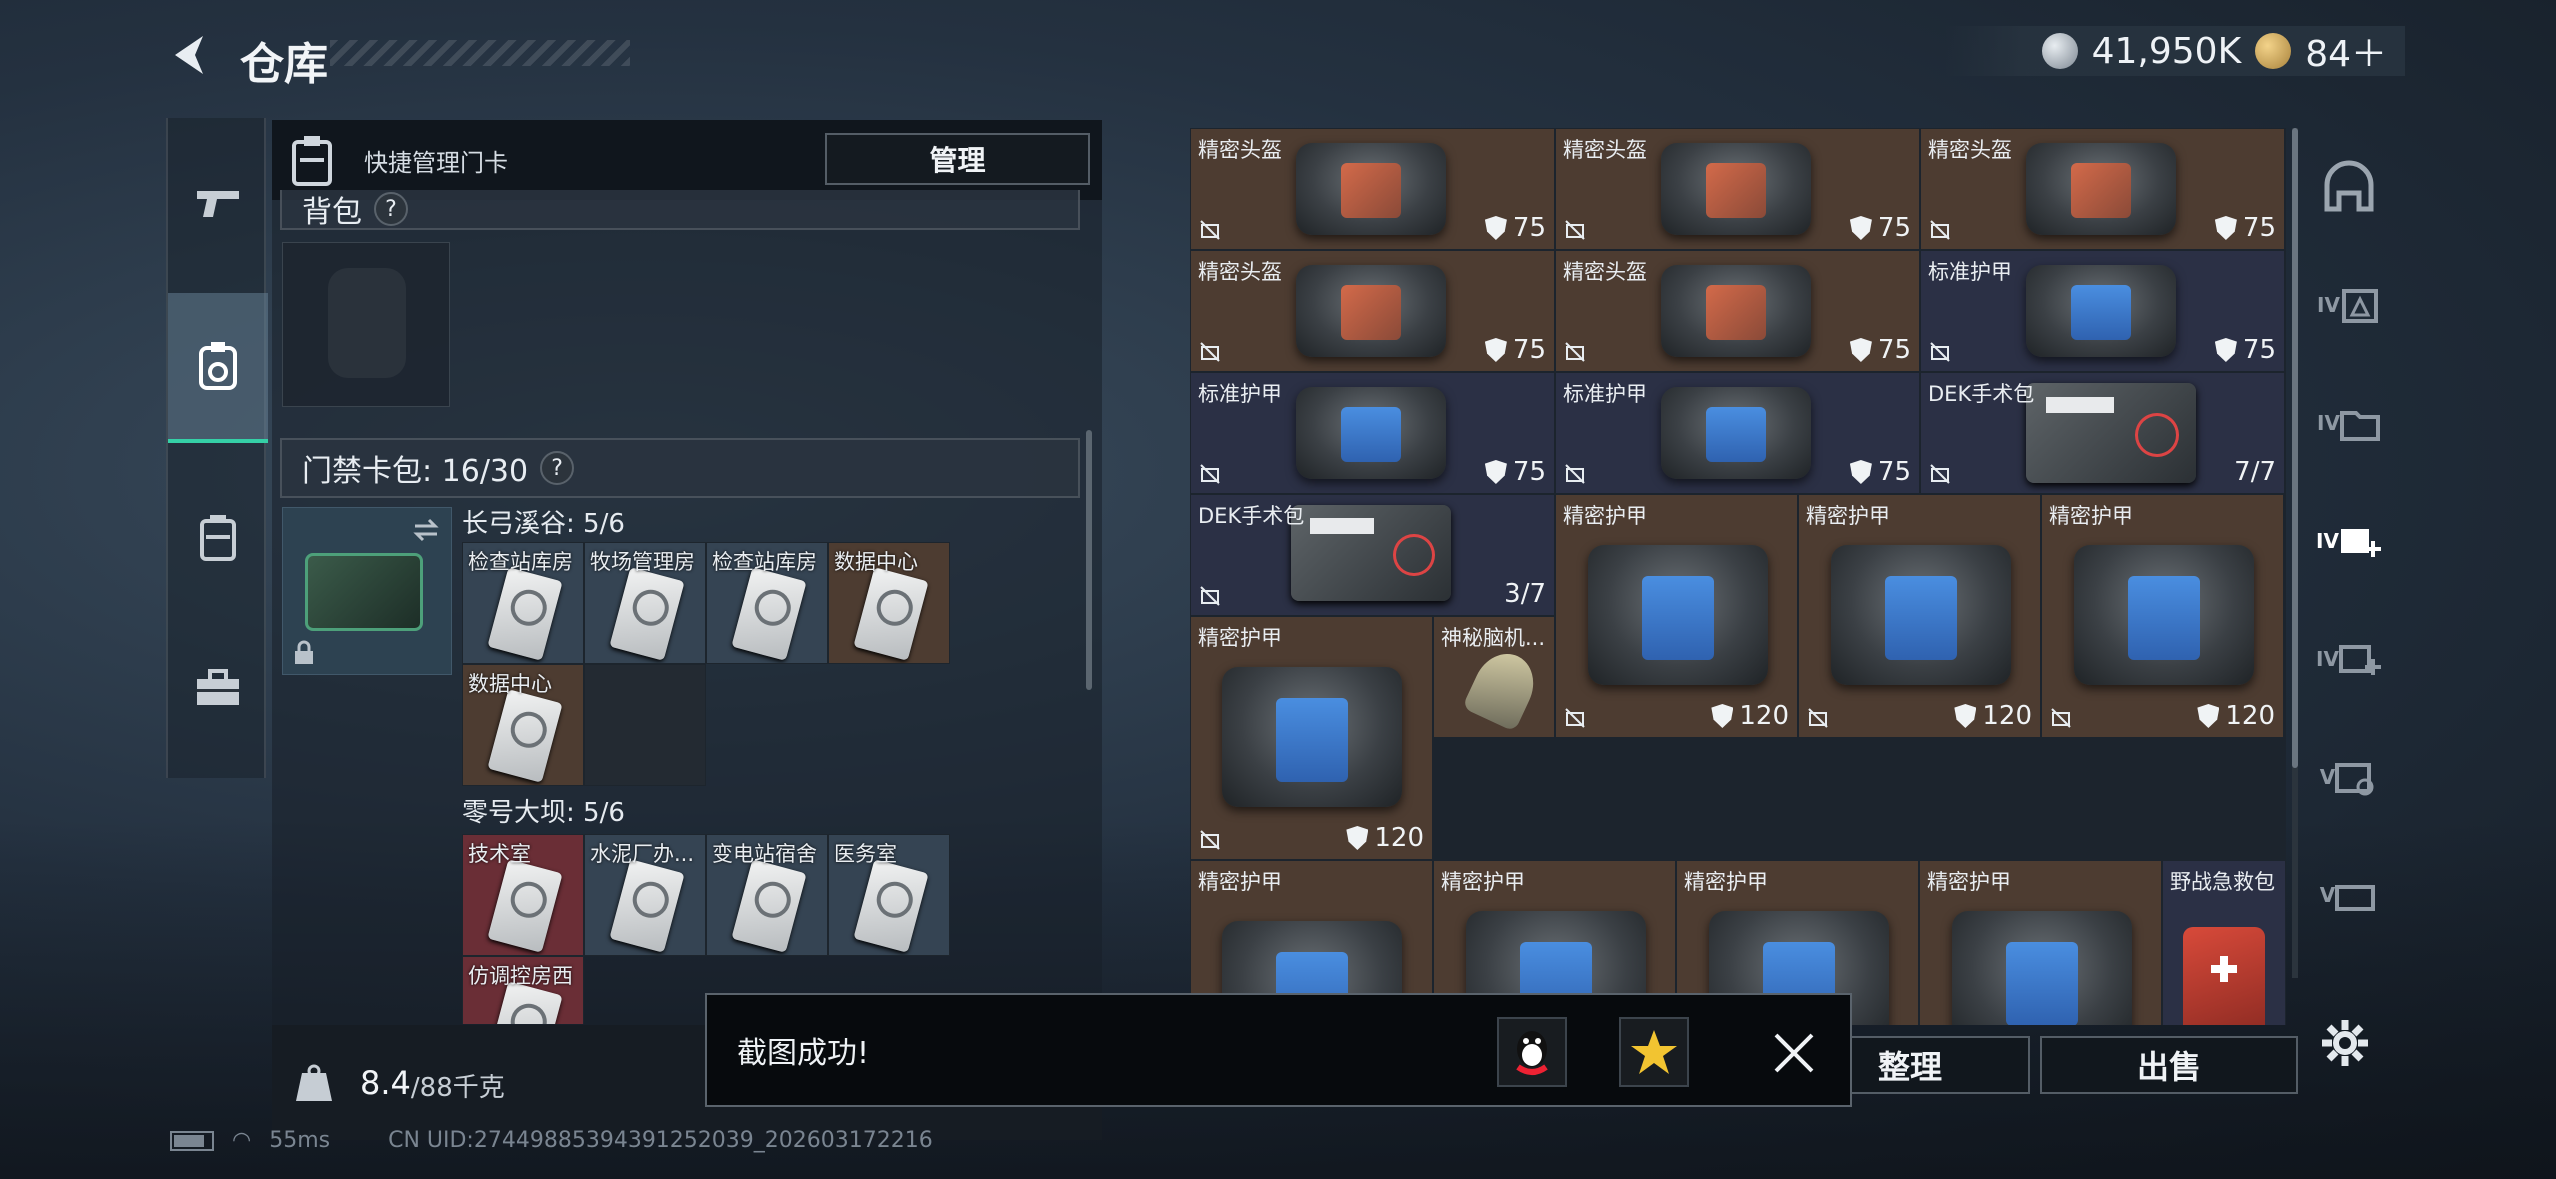  Describe the element at coordinates (218, 688) in the screenshot. I see `rail-item-toolbox` at that location.